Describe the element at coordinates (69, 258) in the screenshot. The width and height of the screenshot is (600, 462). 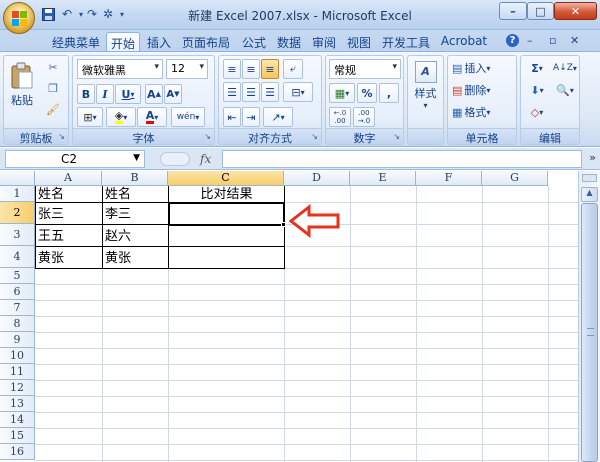
I see `cell-A4: 黄张` at that location.